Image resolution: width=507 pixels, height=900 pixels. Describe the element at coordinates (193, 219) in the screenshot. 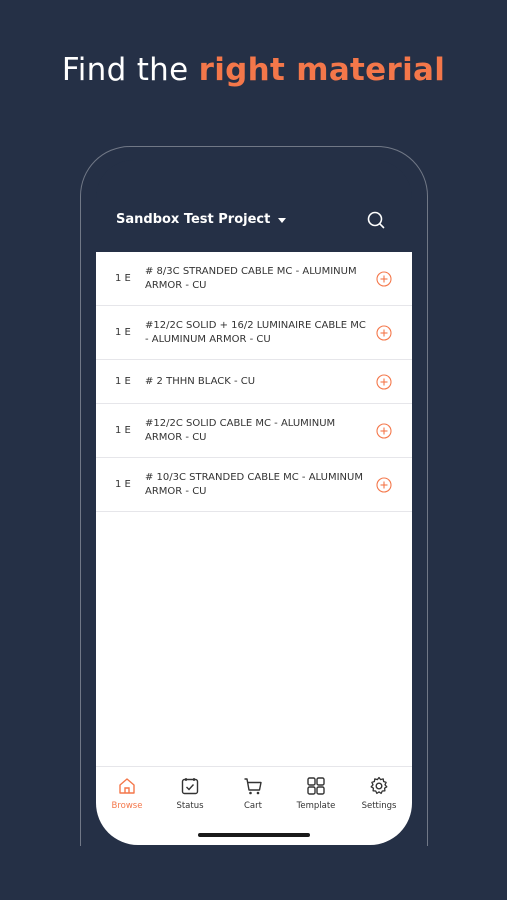

I see `project-name: Sandbox Test Project` at that location.